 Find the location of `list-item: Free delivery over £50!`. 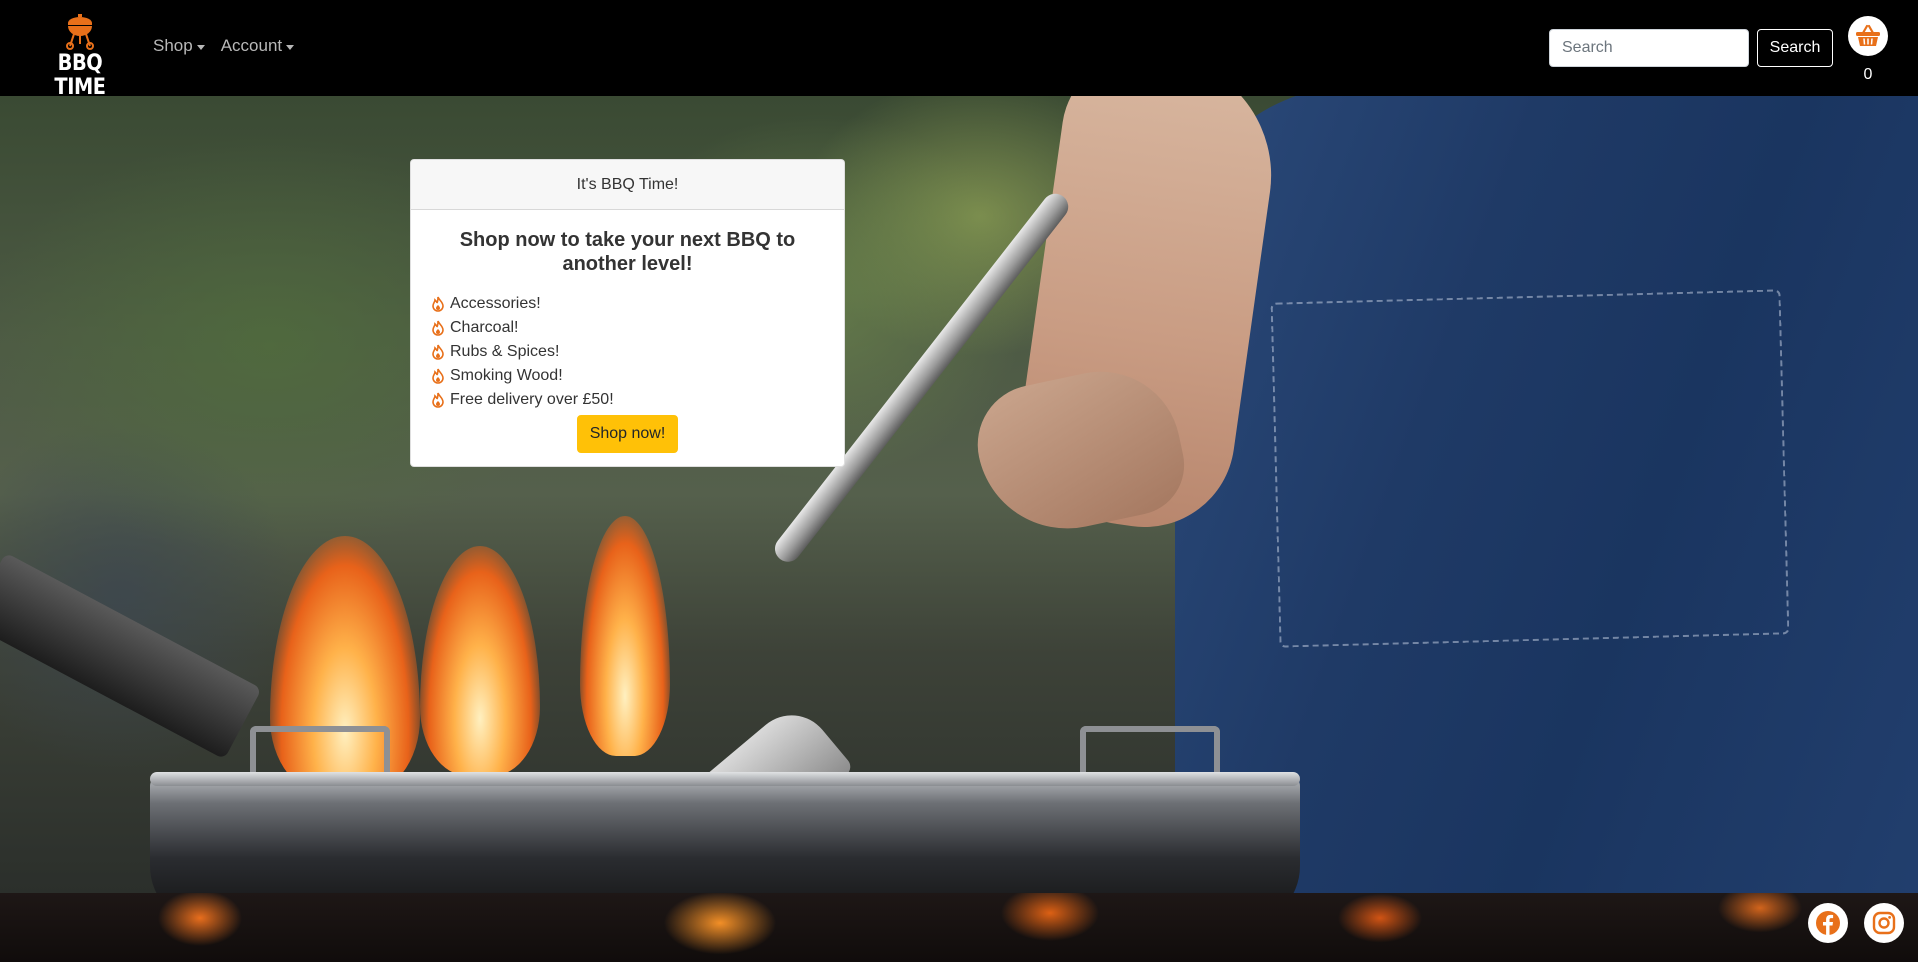

list-item: Free delivery over £50! is located at coordinates (637, 400).